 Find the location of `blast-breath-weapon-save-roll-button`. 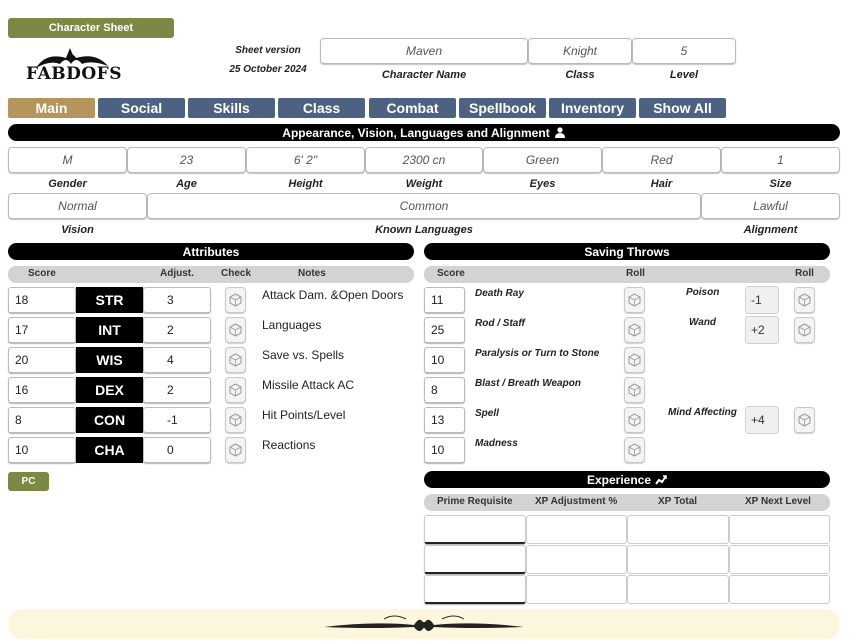

blast-breath-weapon-save-roll-button is located at coordinates (634, 390).